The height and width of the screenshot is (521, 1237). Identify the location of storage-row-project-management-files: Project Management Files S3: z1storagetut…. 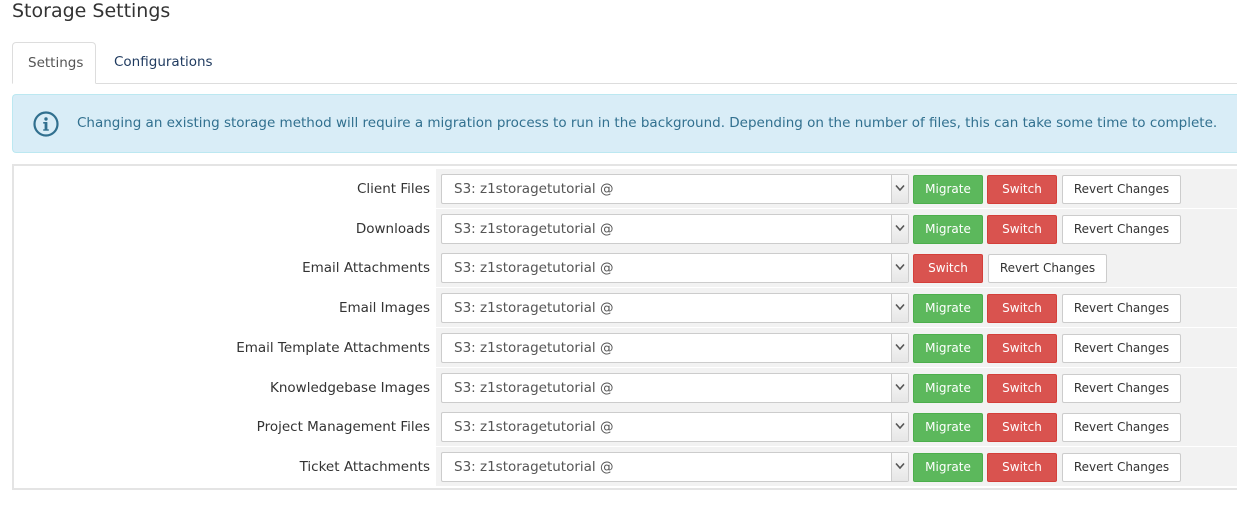
(625, 427).